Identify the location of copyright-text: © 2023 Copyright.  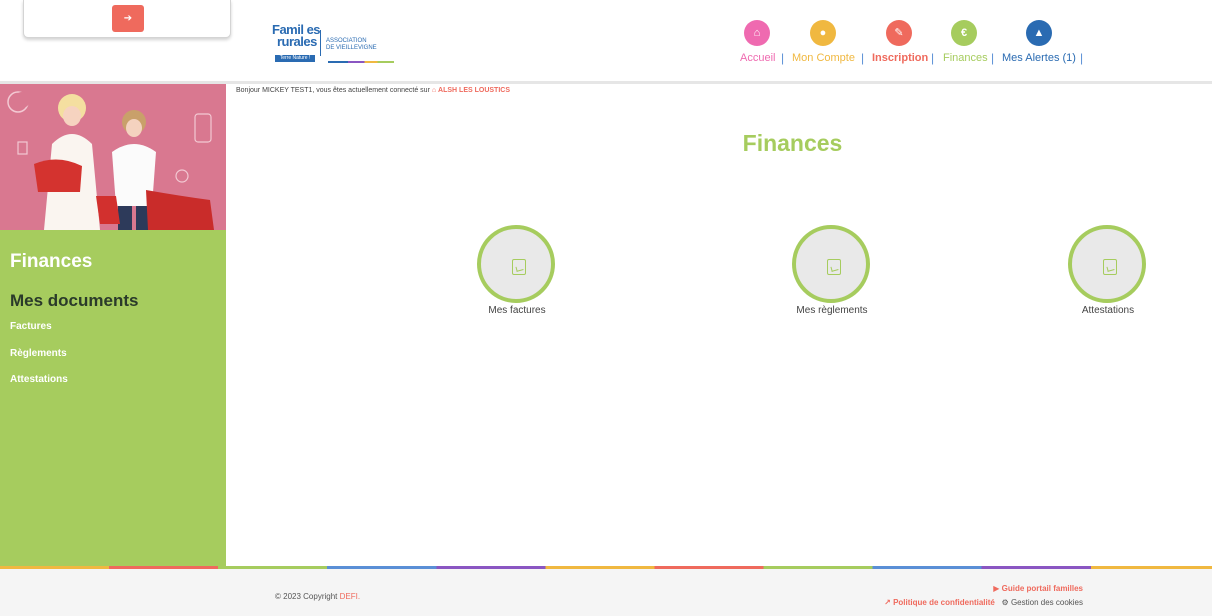
(306, 596).